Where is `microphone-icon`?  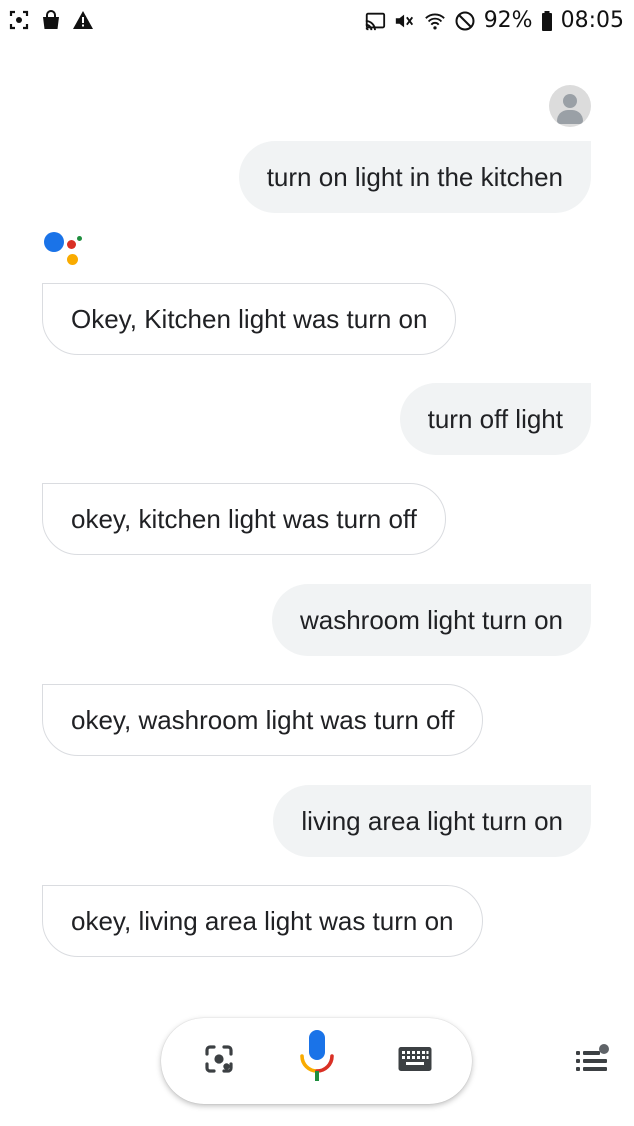
microphone-icon is located at coordinates (317, 1059).